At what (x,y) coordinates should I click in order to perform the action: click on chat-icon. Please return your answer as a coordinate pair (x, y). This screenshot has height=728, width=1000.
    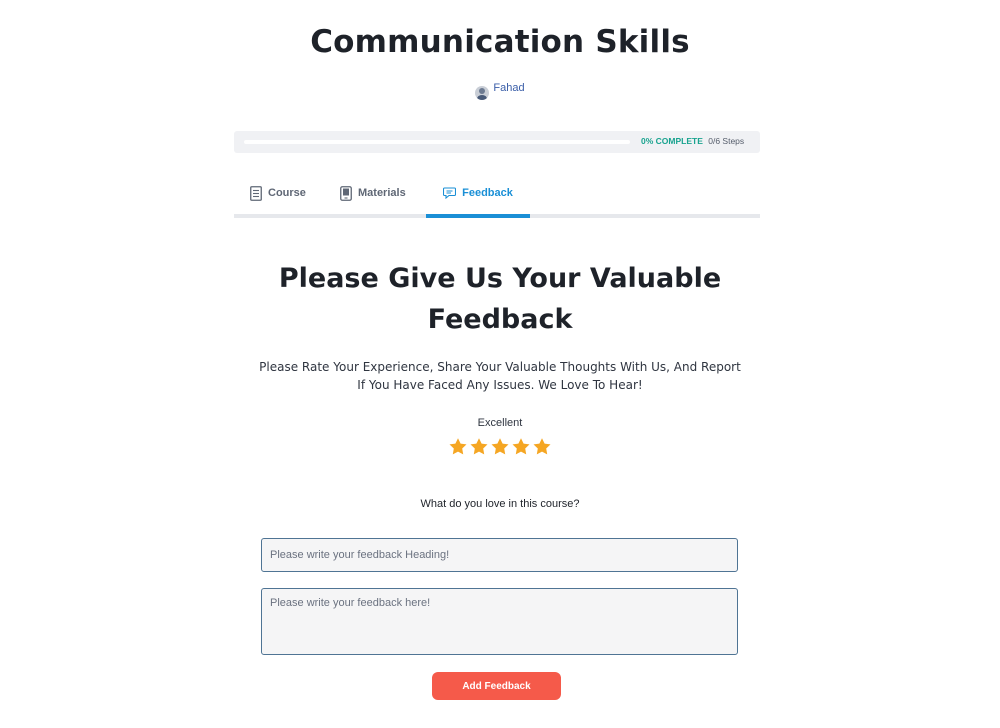
    Looking at the image, I should click on (450, 193).